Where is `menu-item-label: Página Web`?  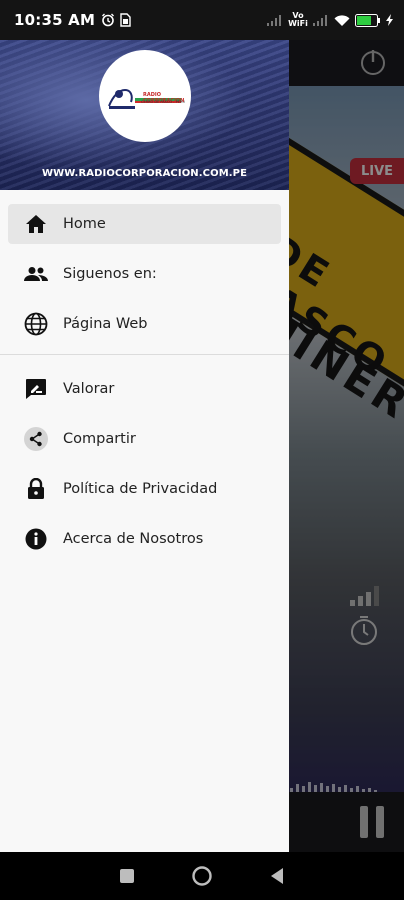
menu-item-label: Página Web is located at coordinates (105, 324).